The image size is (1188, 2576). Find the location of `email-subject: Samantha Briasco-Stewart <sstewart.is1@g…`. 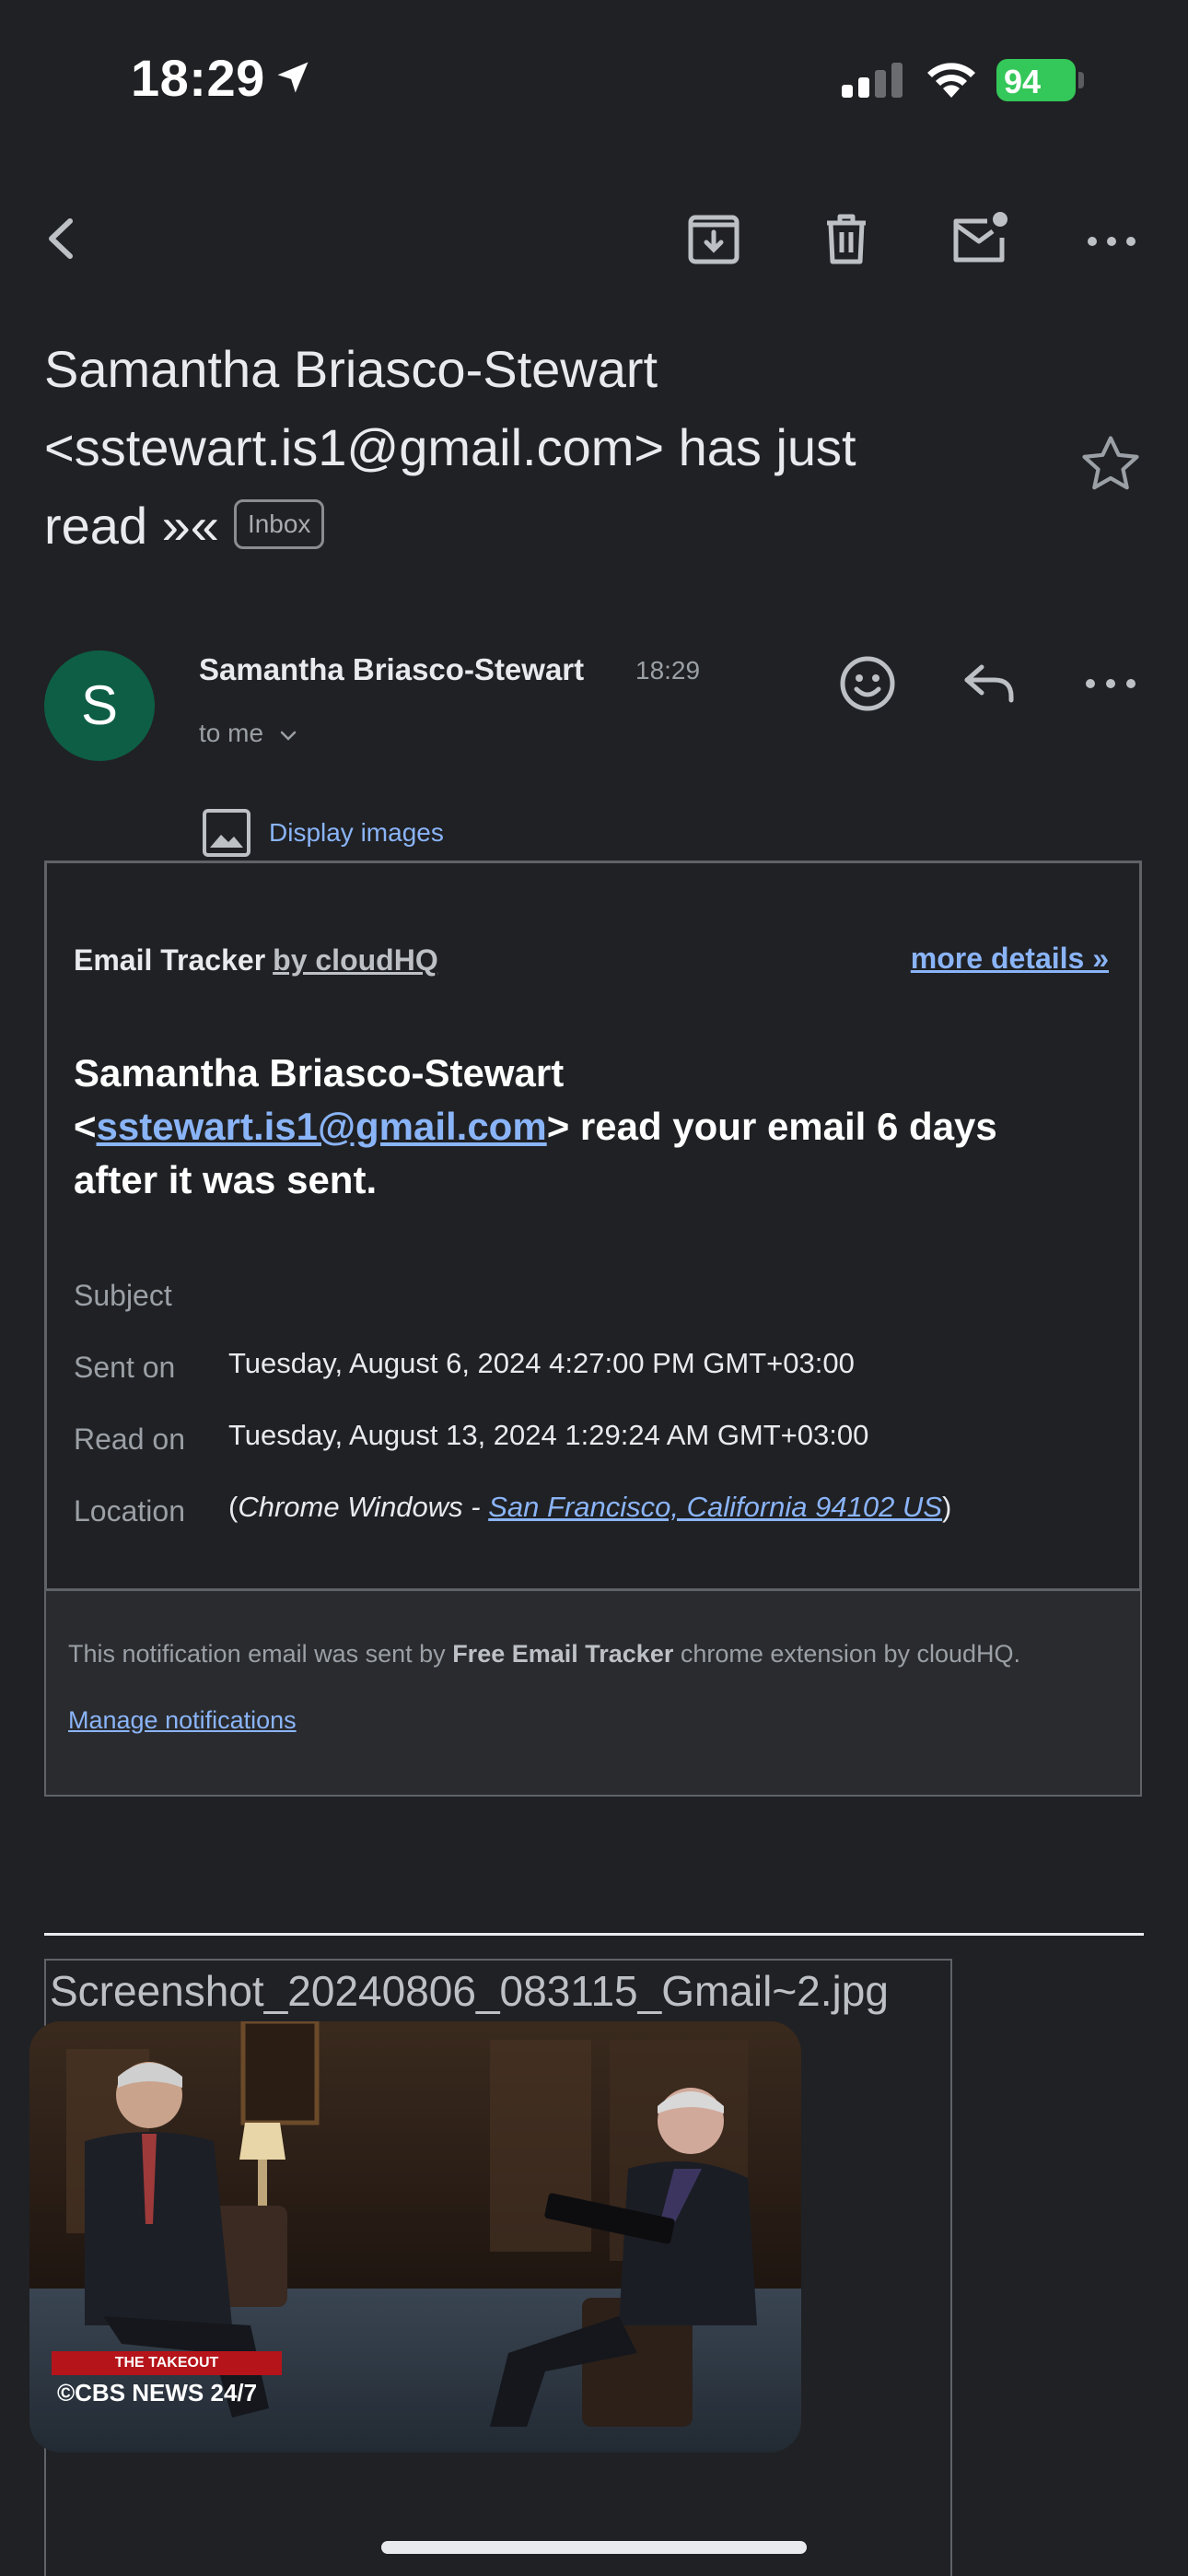

email-subject: Samantha Briasco-Stewart <sstewart.is1@g… is located at coordinates (458, 448).